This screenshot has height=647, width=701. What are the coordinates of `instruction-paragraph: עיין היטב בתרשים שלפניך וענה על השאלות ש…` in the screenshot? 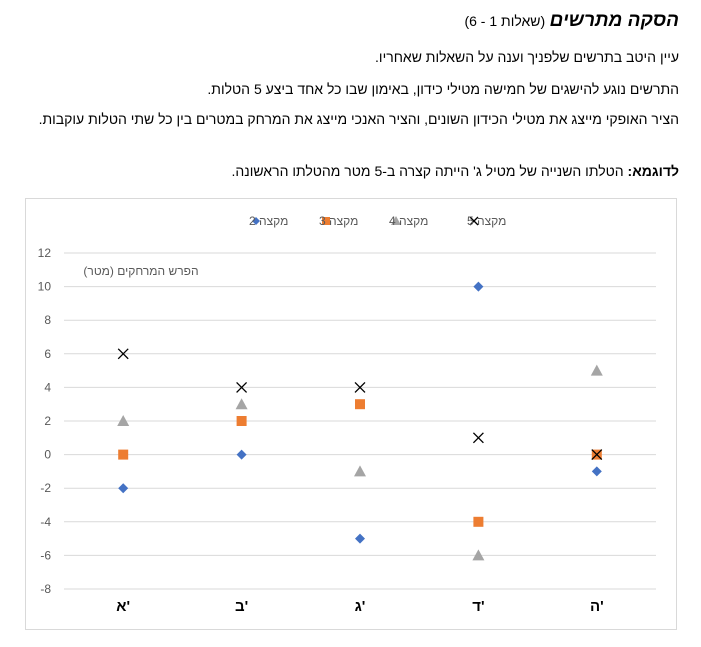 It's located at (527, 57).